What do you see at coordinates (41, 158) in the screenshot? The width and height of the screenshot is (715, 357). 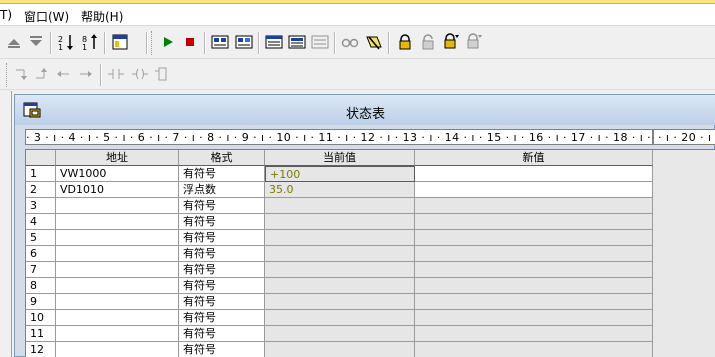 I see `header-corner` at bounding box center [41, 158].